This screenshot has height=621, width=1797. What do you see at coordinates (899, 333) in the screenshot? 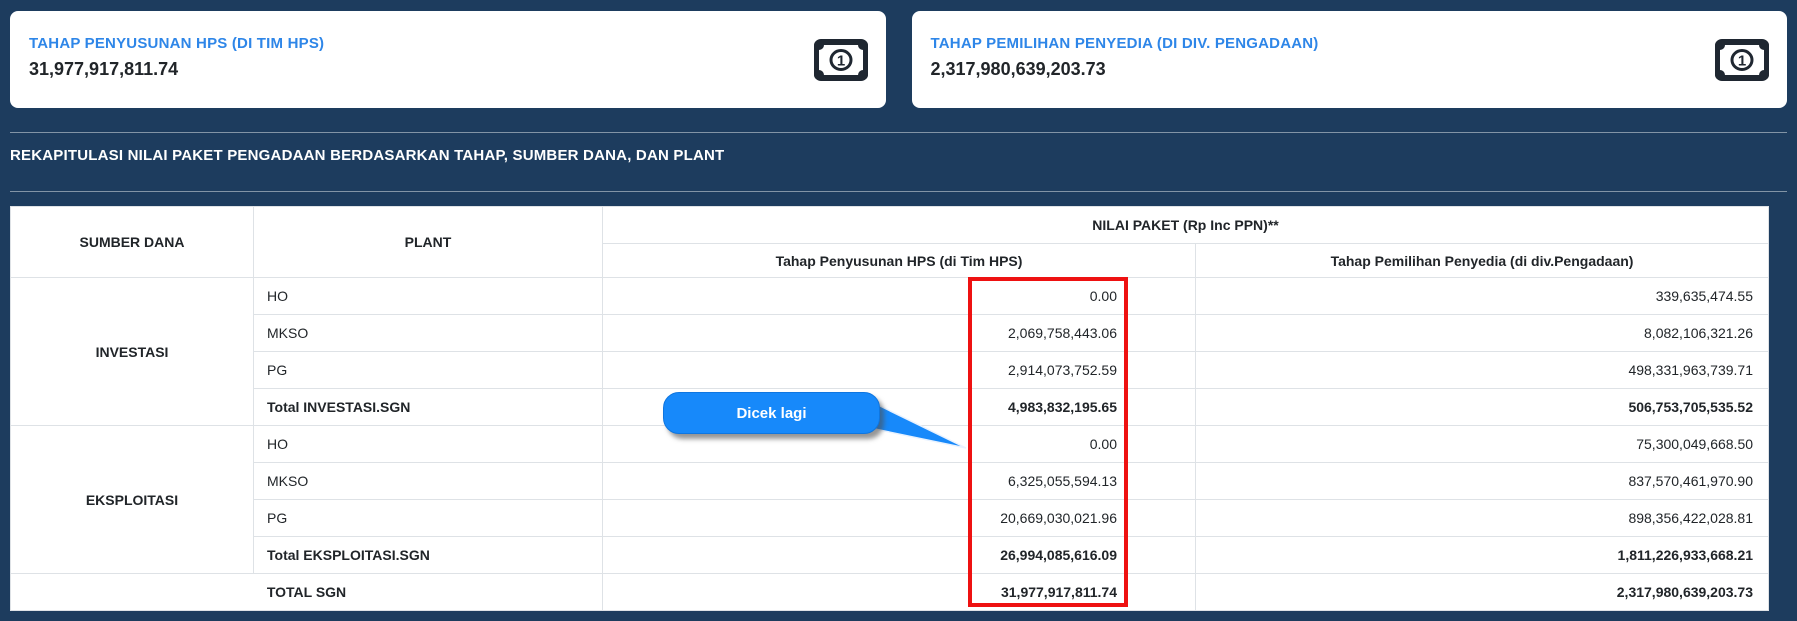
I see `hps-value: 2,069,758,443.06` at bounding box center [899, 333].